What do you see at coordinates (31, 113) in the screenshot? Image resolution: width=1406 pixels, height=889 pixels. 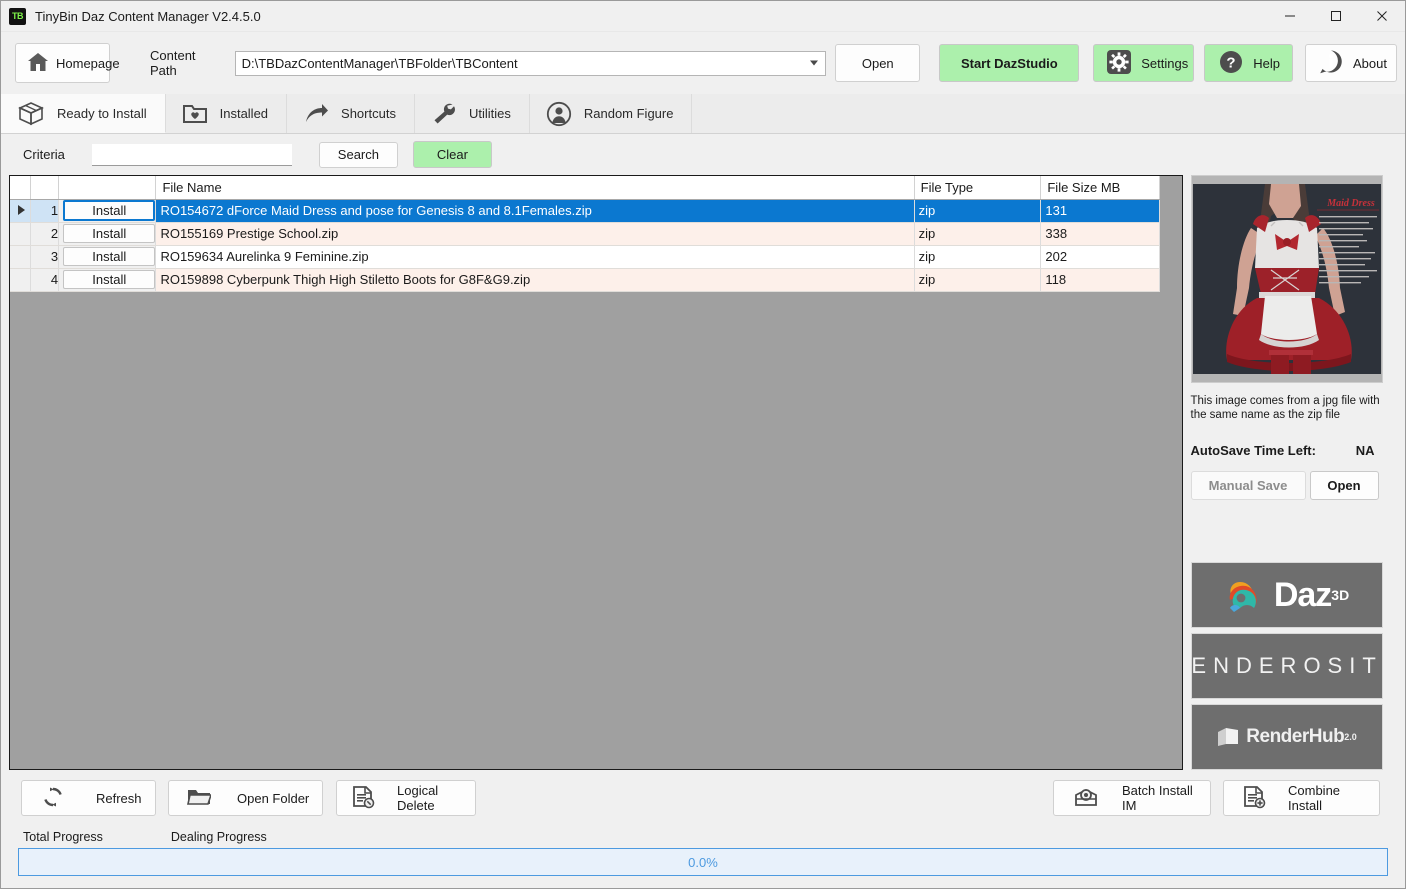 I see `box-icon` at bounding box center [31, 113].